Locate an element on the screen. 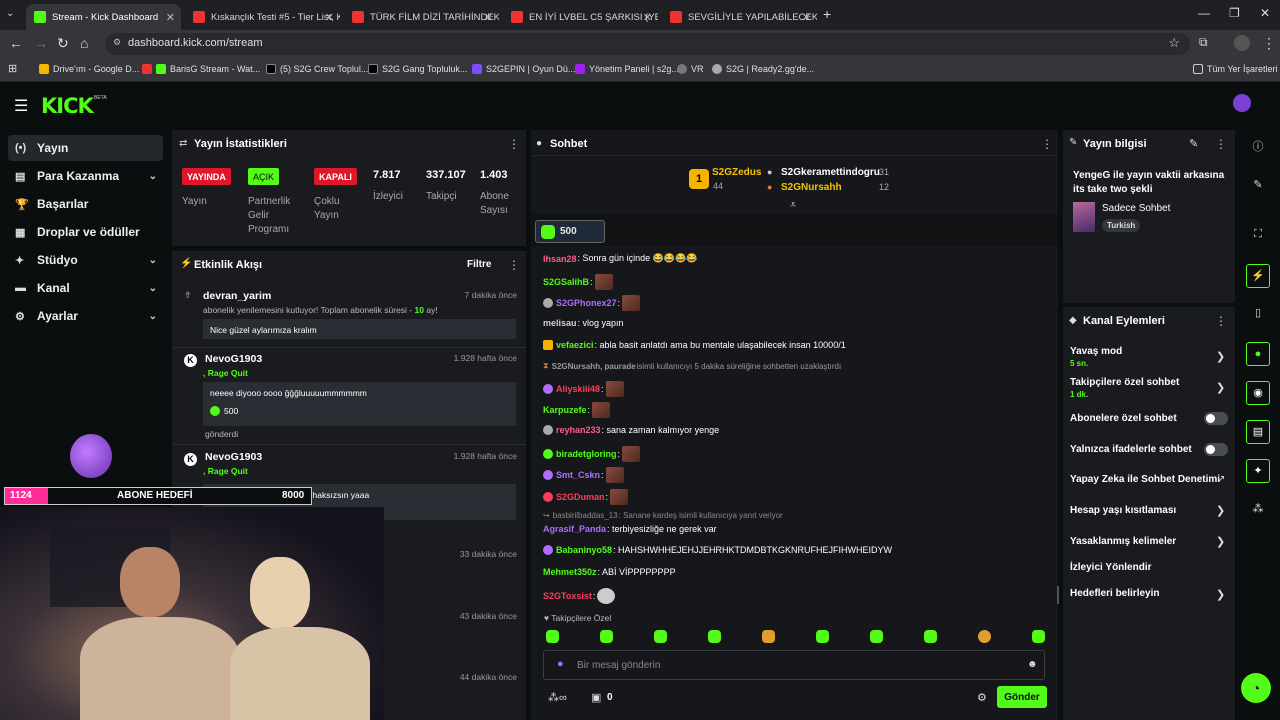 This screenshot has height=720, width=1280. sidebar-item-ayarlar: ⚙ Ayarlar ⌄ is located at coordinates (85, 316).